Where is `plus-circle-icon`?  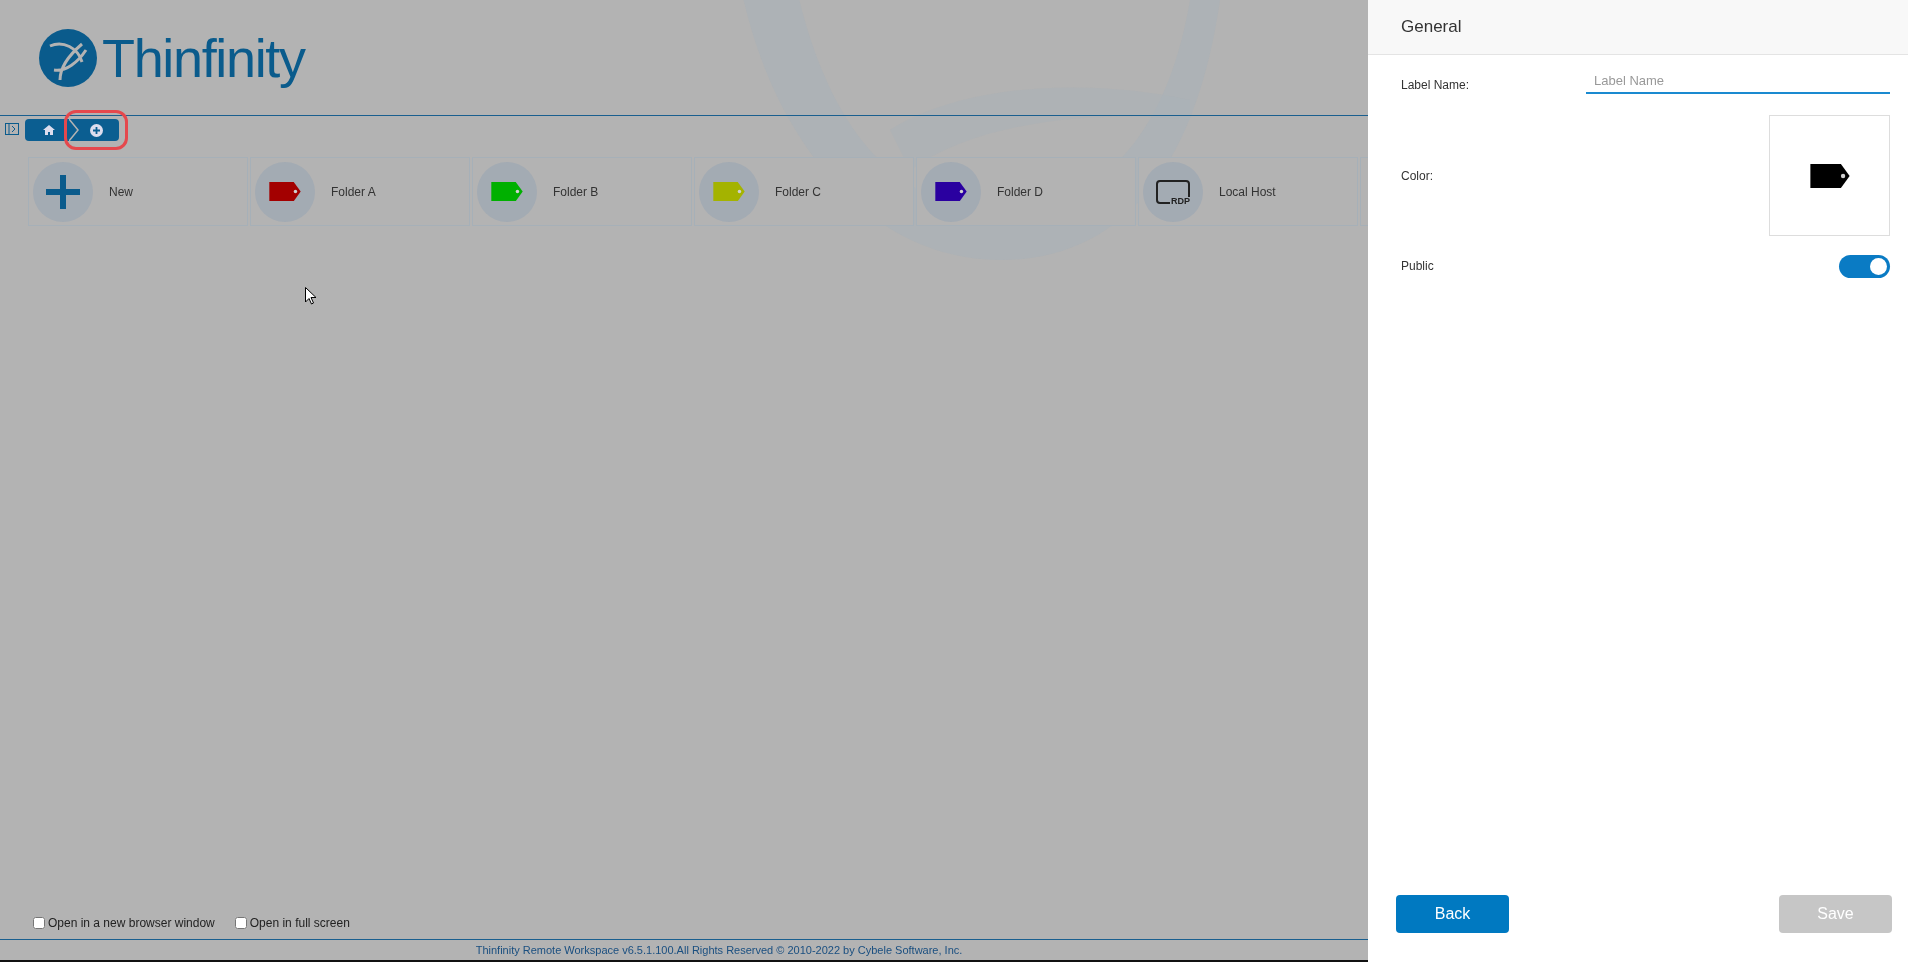 plus-circle-icon is located at coordinates (96, 130).